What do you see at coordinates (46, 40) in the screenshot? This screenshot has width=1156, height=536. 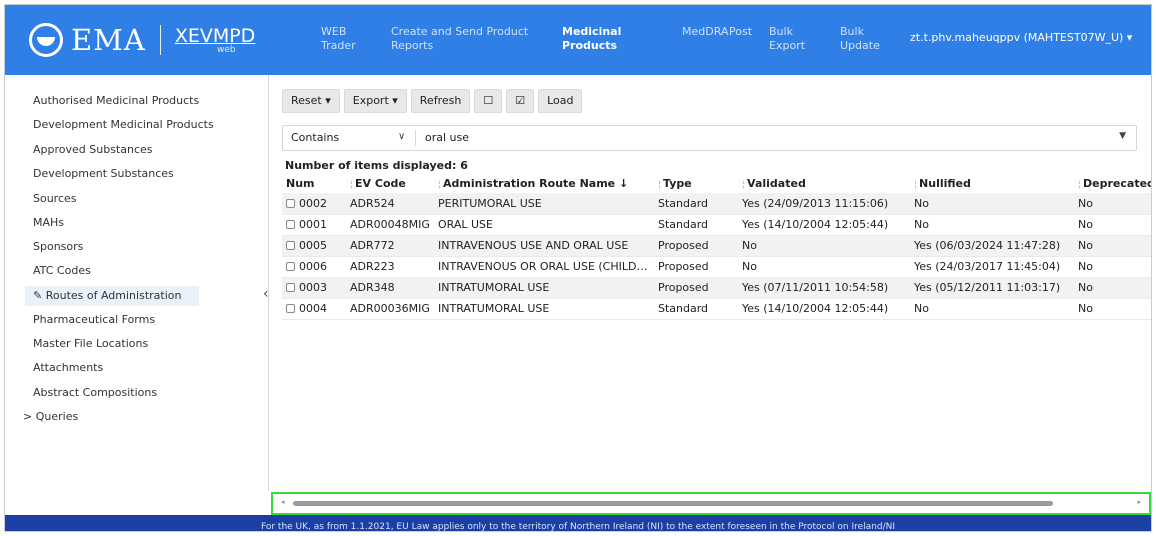 I see `ema-logo-icon` at bounding box center [46, 40].